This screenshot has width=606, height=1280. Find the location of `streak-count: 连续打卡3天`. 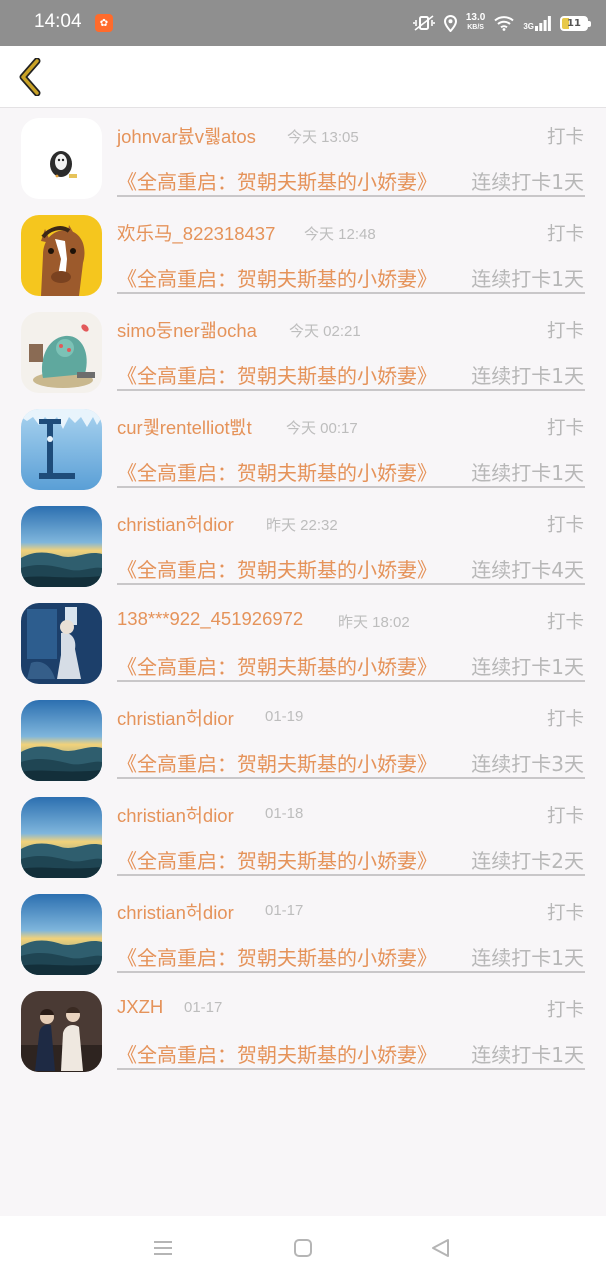

streak-count: 连续打卡3天 is located at coordinates (527, 764).